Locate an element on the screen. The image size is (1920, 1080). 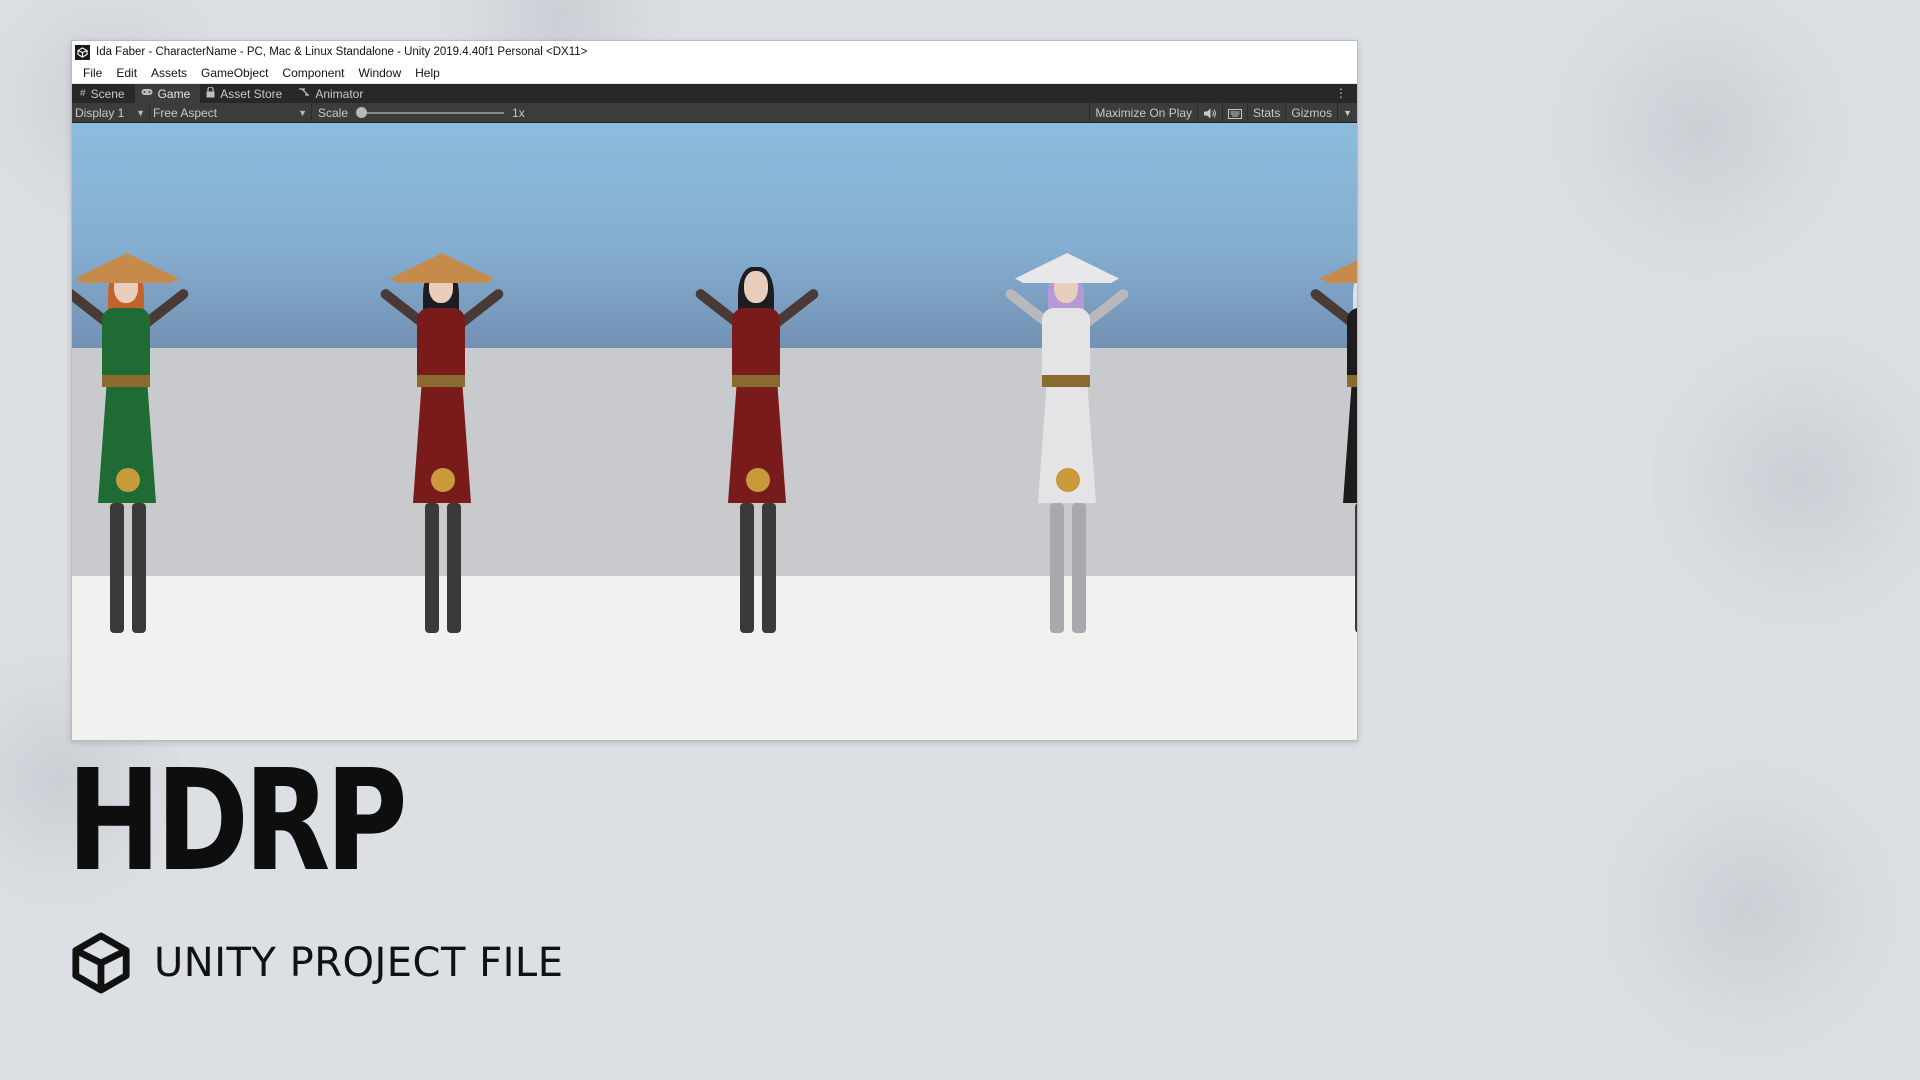
tab-game: Game is located at coordinates (167, 93).